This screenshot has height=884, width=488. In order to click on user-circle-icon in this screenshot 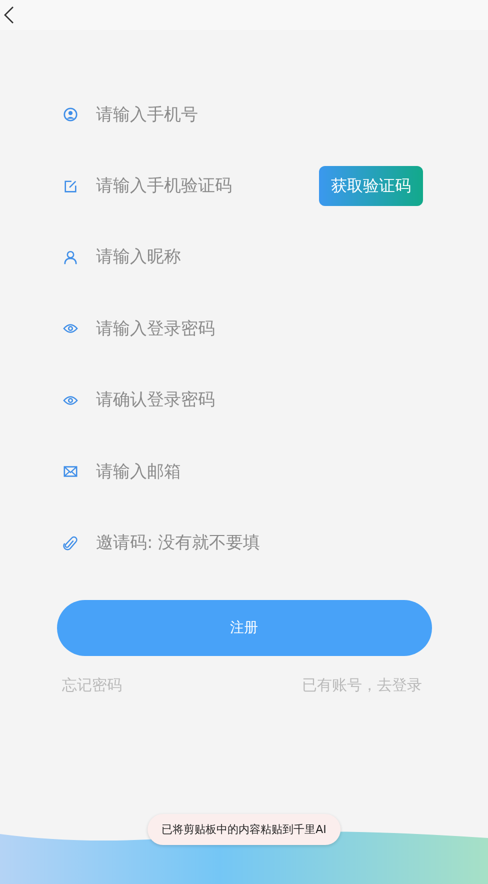, I will do `click(70, 114)`.